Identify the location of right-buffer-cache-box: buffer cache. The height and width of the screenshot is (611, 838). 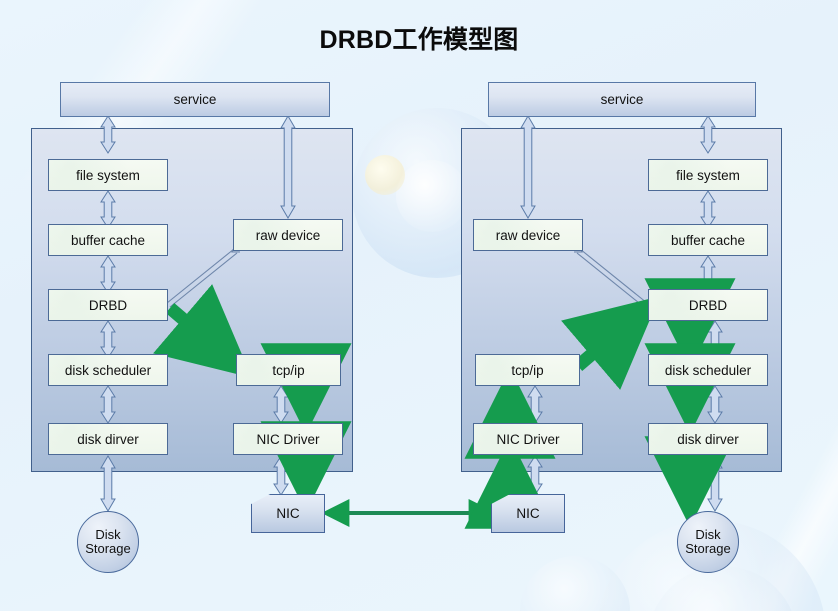
(708, 240).